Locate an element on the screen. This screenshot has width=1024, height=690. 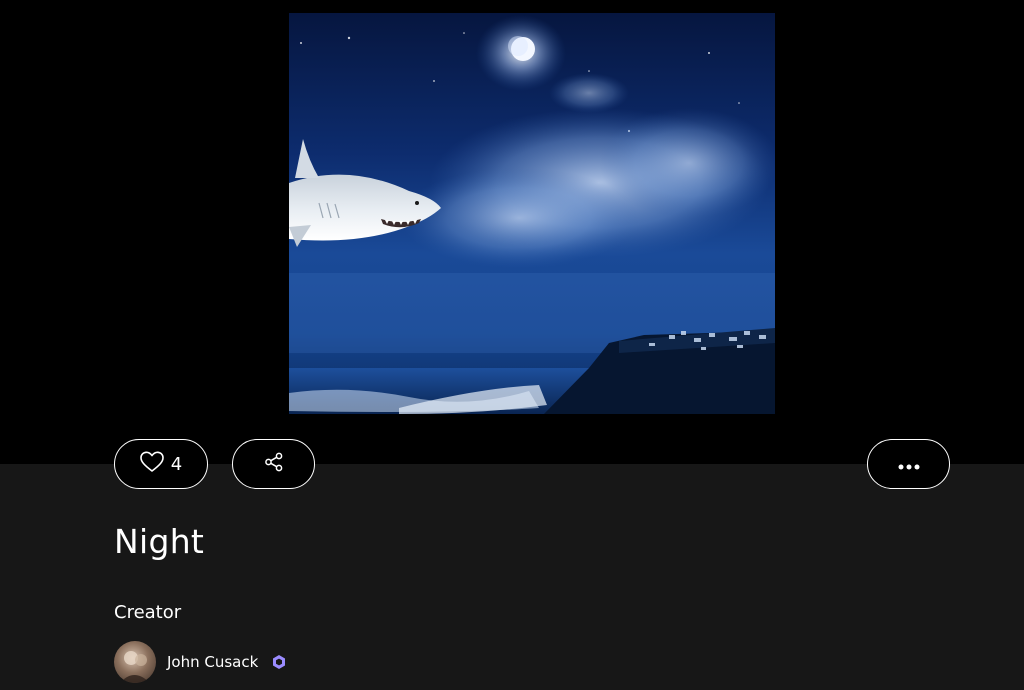
like-button: 4 is located at coordinates (161, 464).